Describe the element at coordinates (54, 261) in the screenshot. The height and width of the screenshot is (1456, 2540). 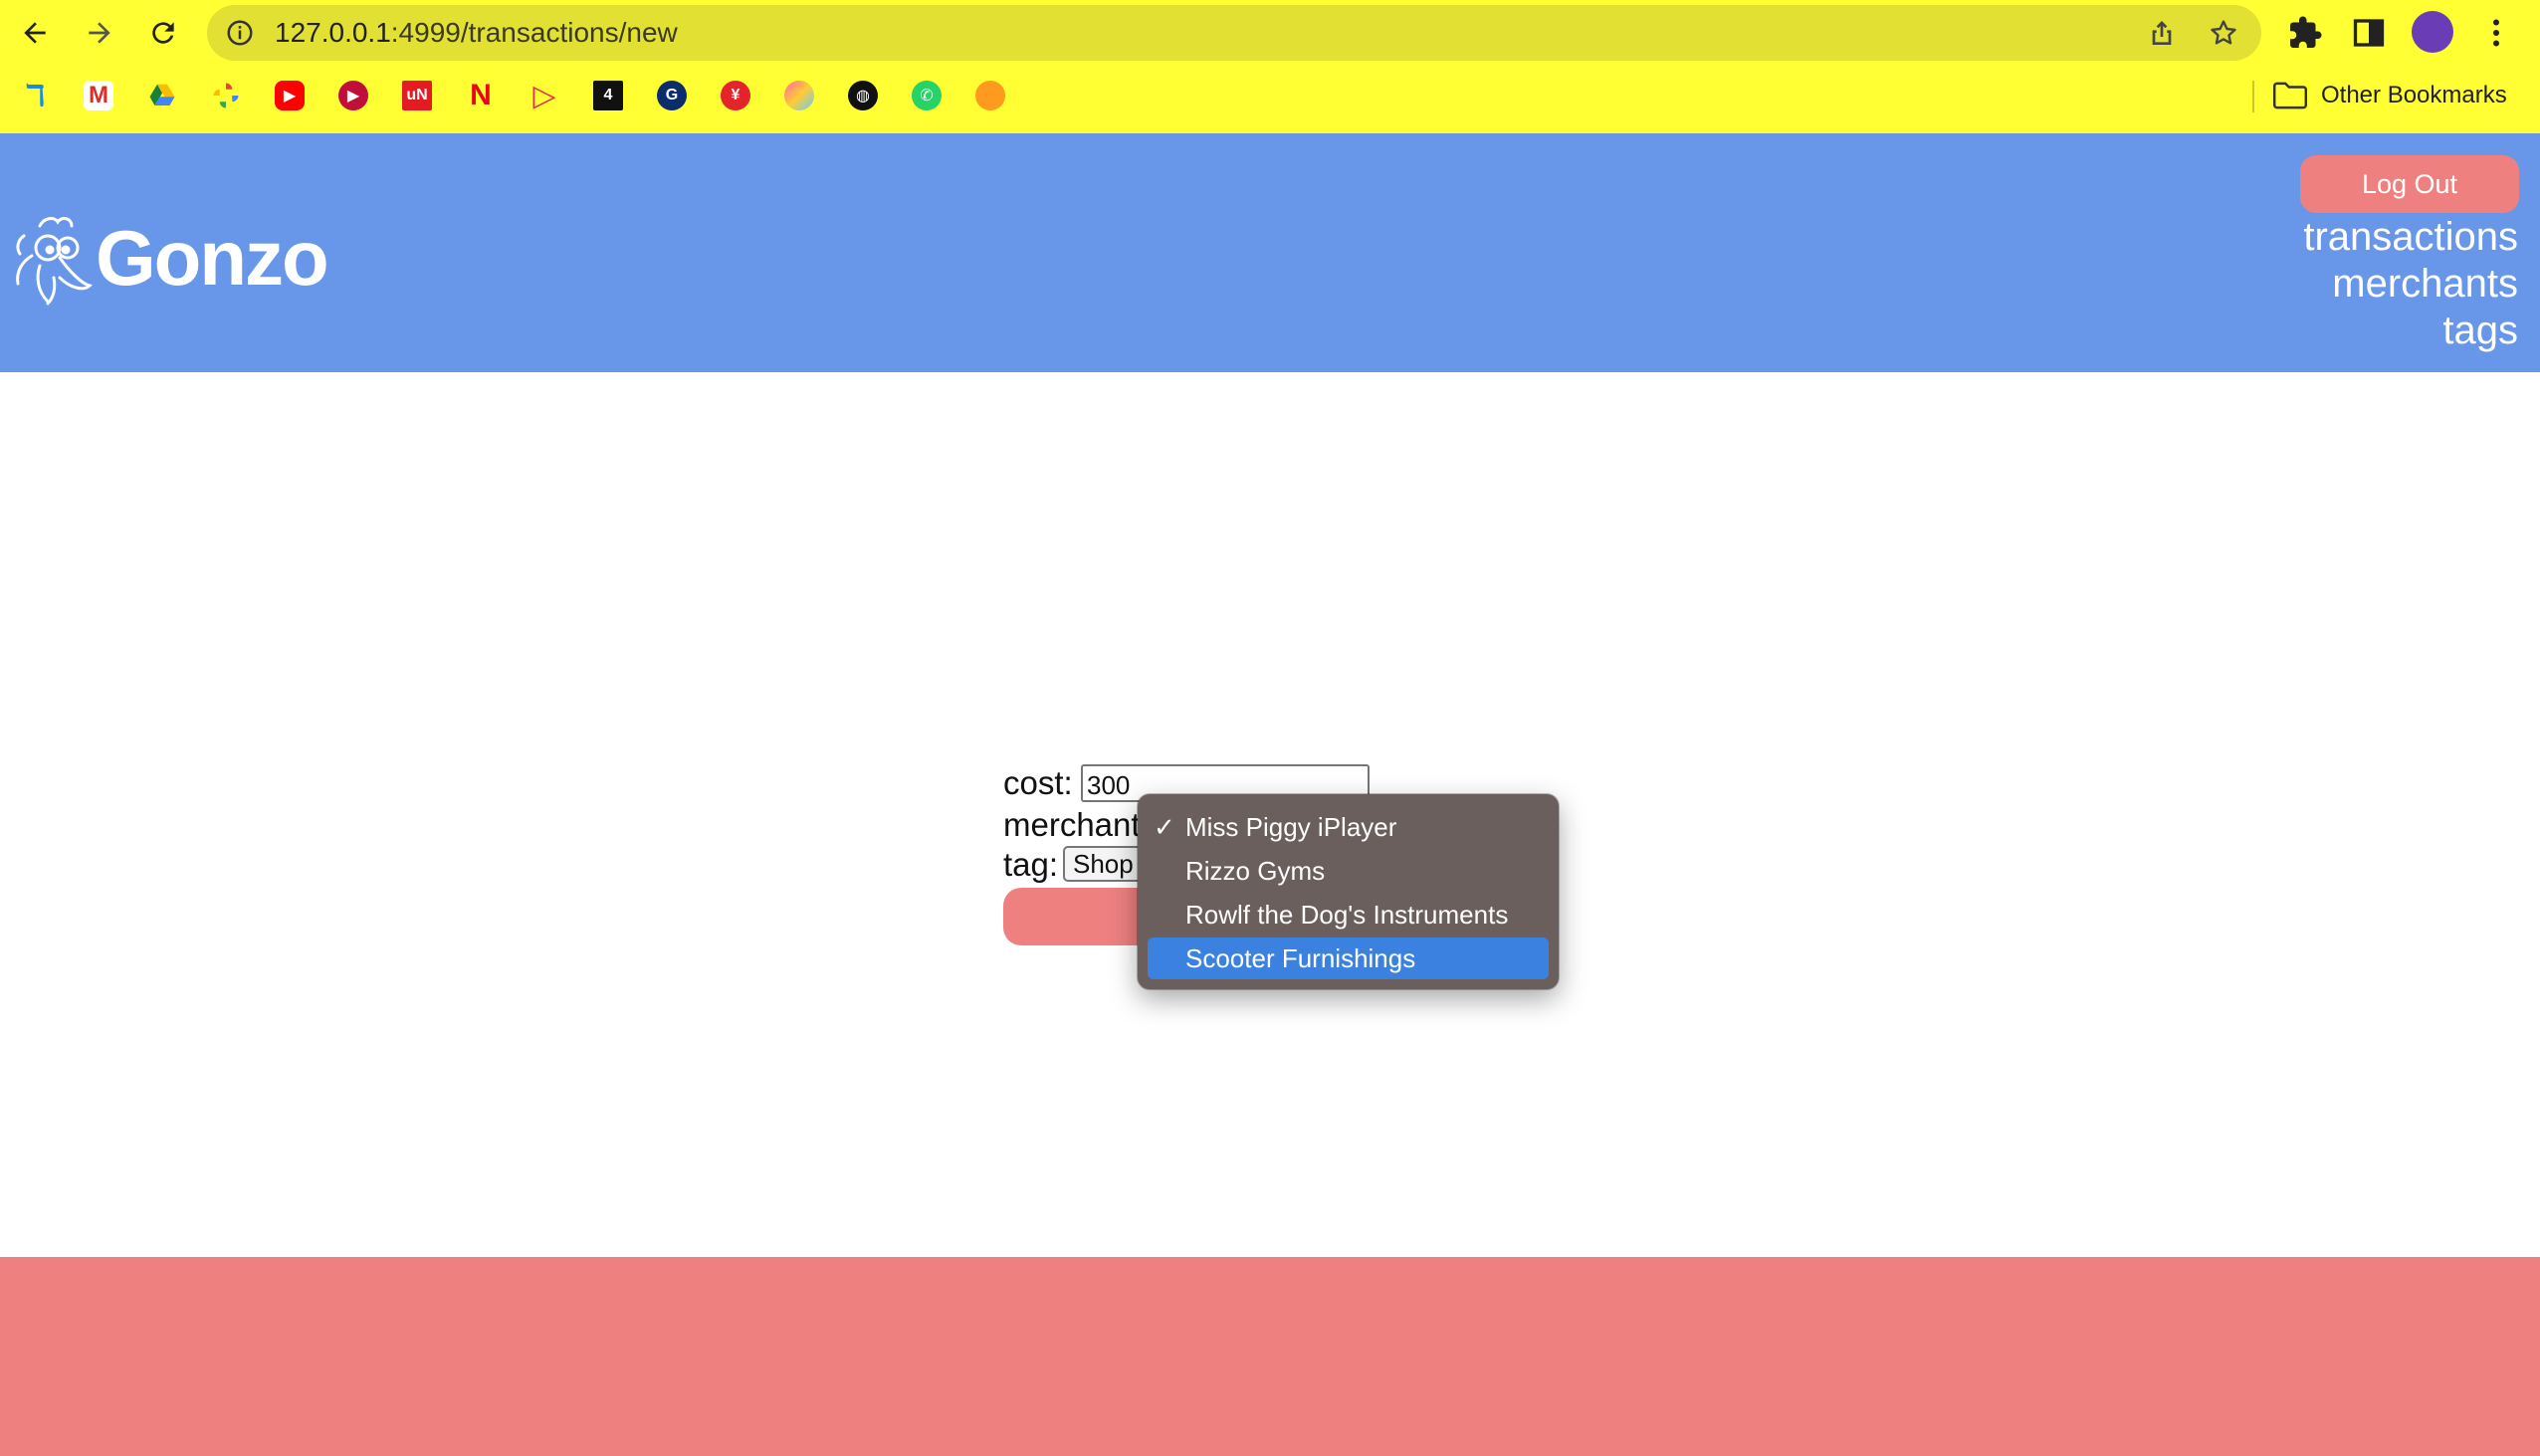
I see `gonzo-mascot-icon` at that location.